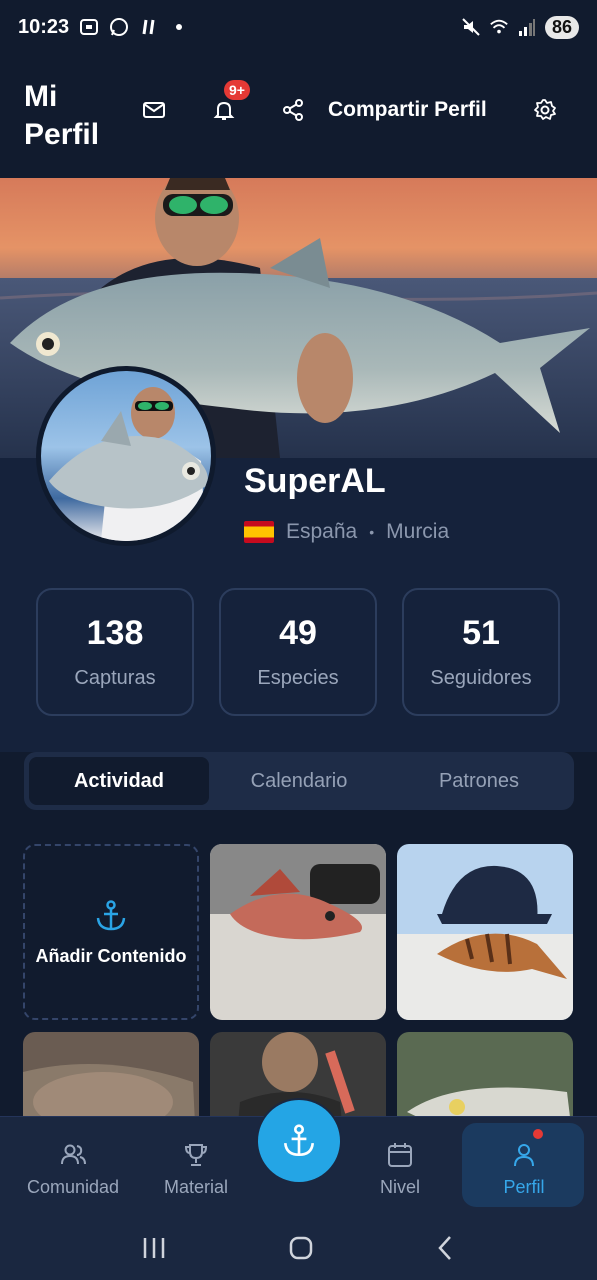 The width and height of the screenshot is (597, 1280). Describe the element at coordinates (399, 1186) in the screenshot. I see `nav-label: Nivel` at that location.